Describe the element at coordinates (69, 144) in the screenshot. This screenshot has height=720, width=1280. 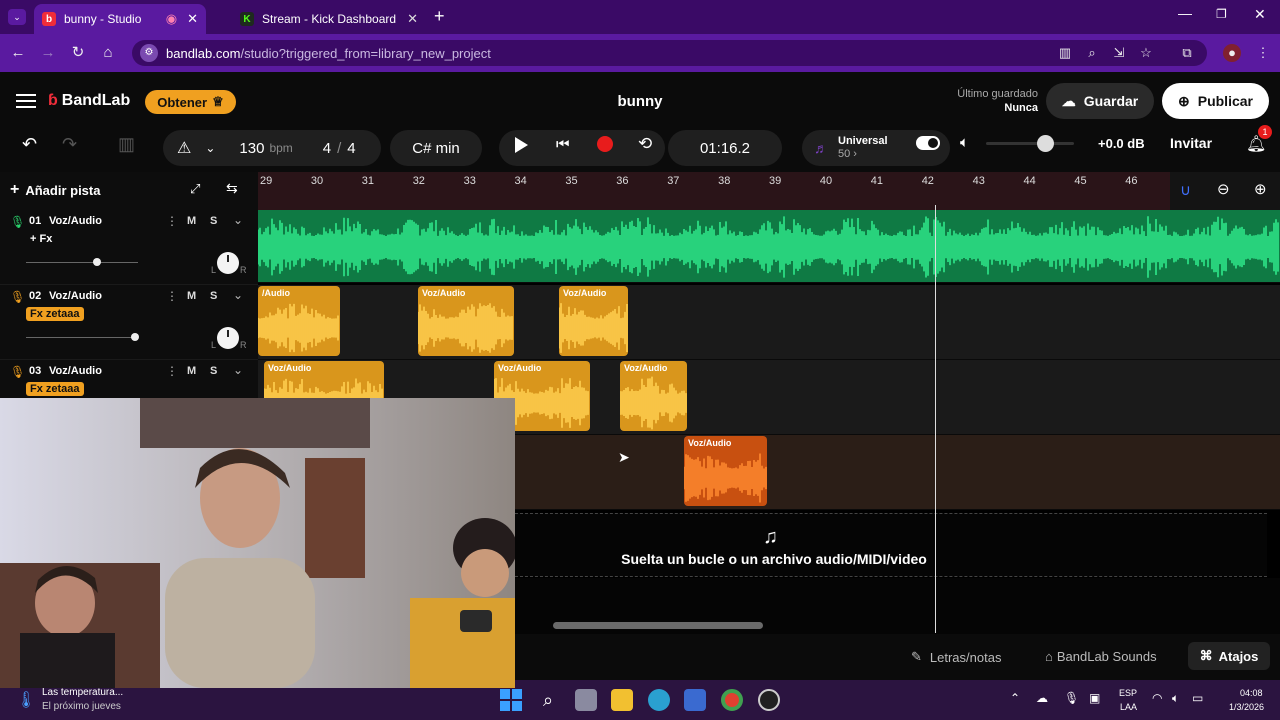
I see `redo-icon: ↷` at that location.